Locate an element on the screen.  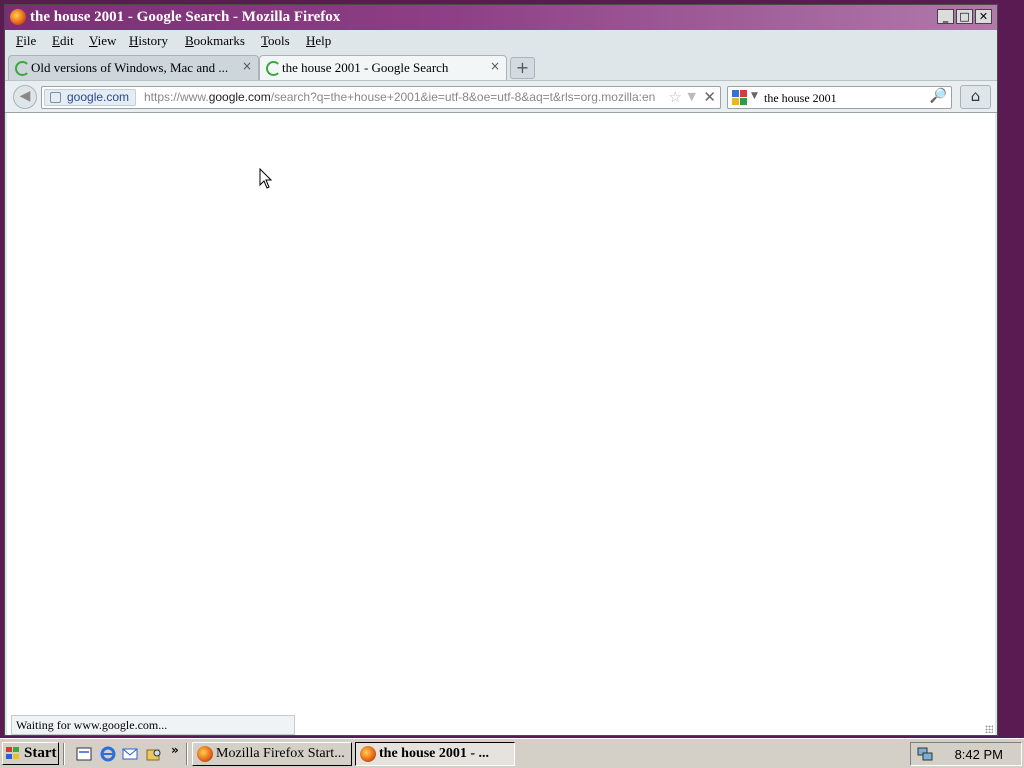
menu-bookmarks: Bookmarks is located at coordinates (215, 41).